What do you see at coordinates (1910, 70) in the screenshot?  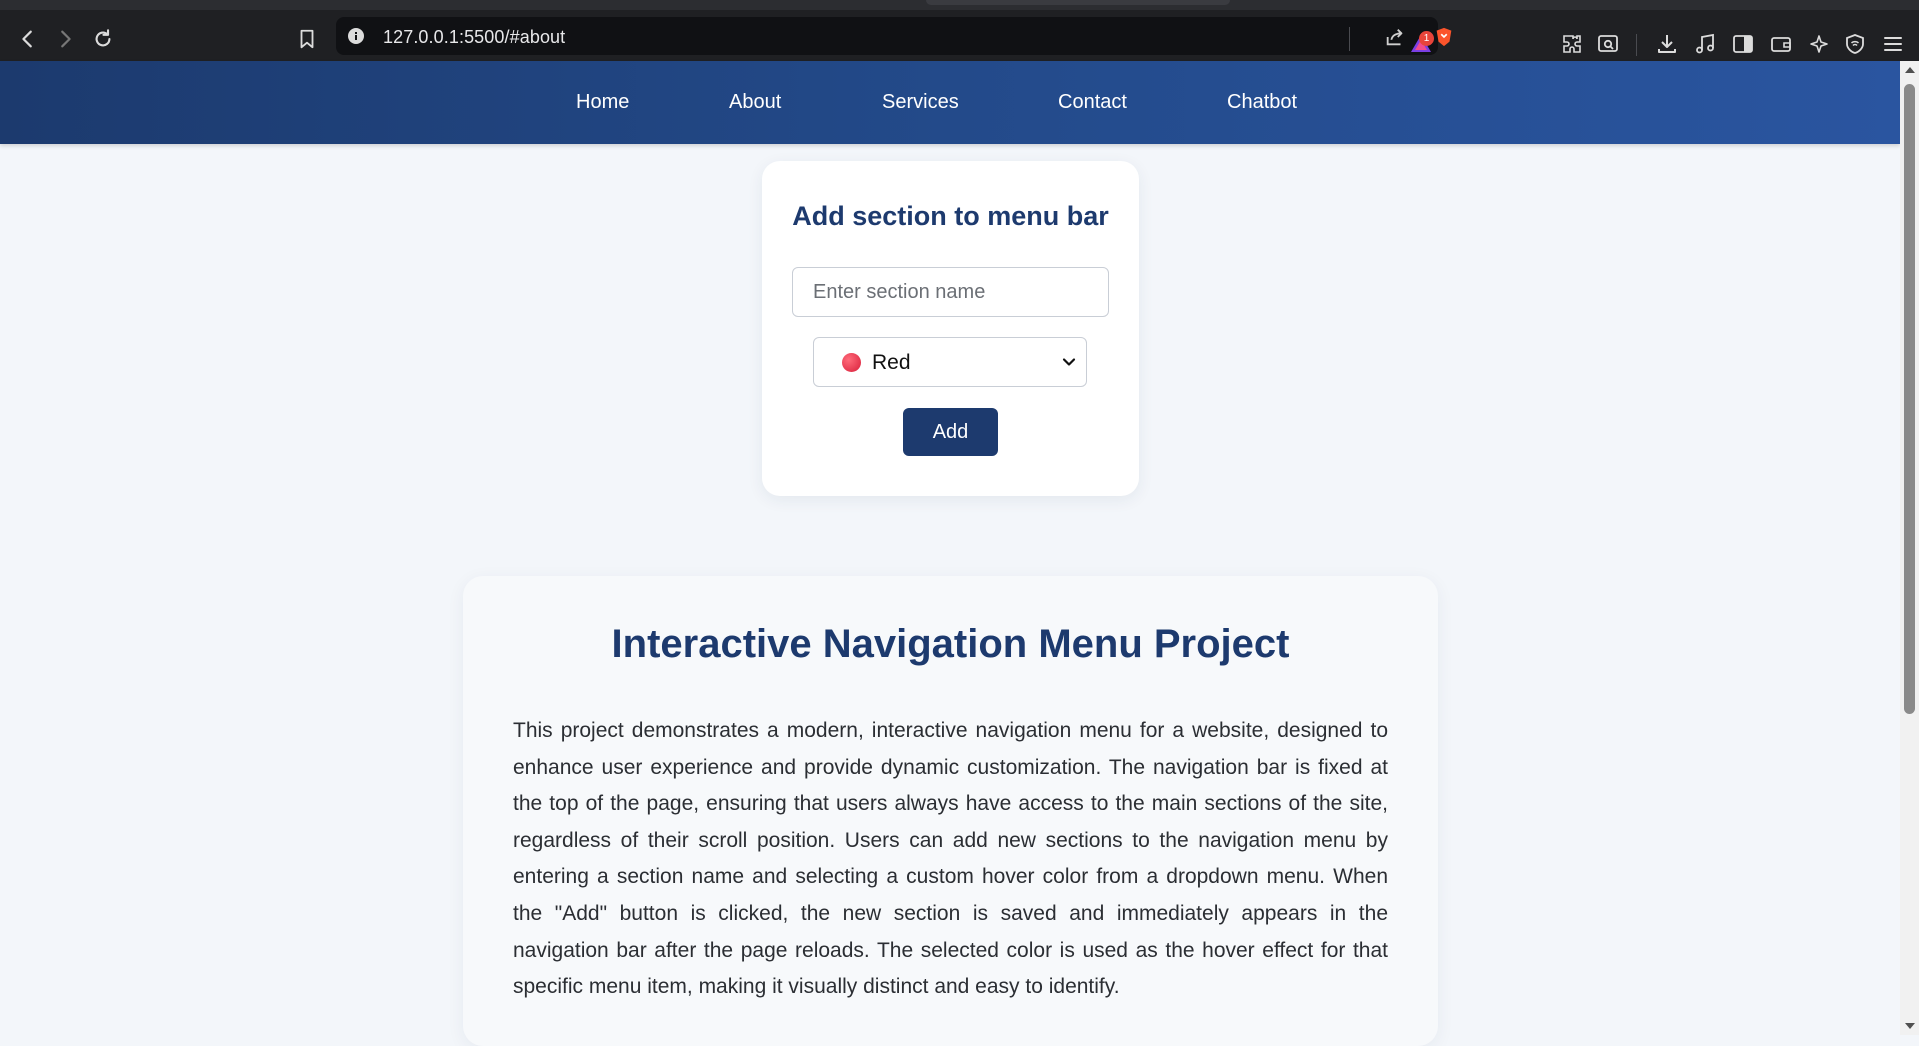 I see `scroll-up-arrow-icon` at bounding box center [1910, 70].